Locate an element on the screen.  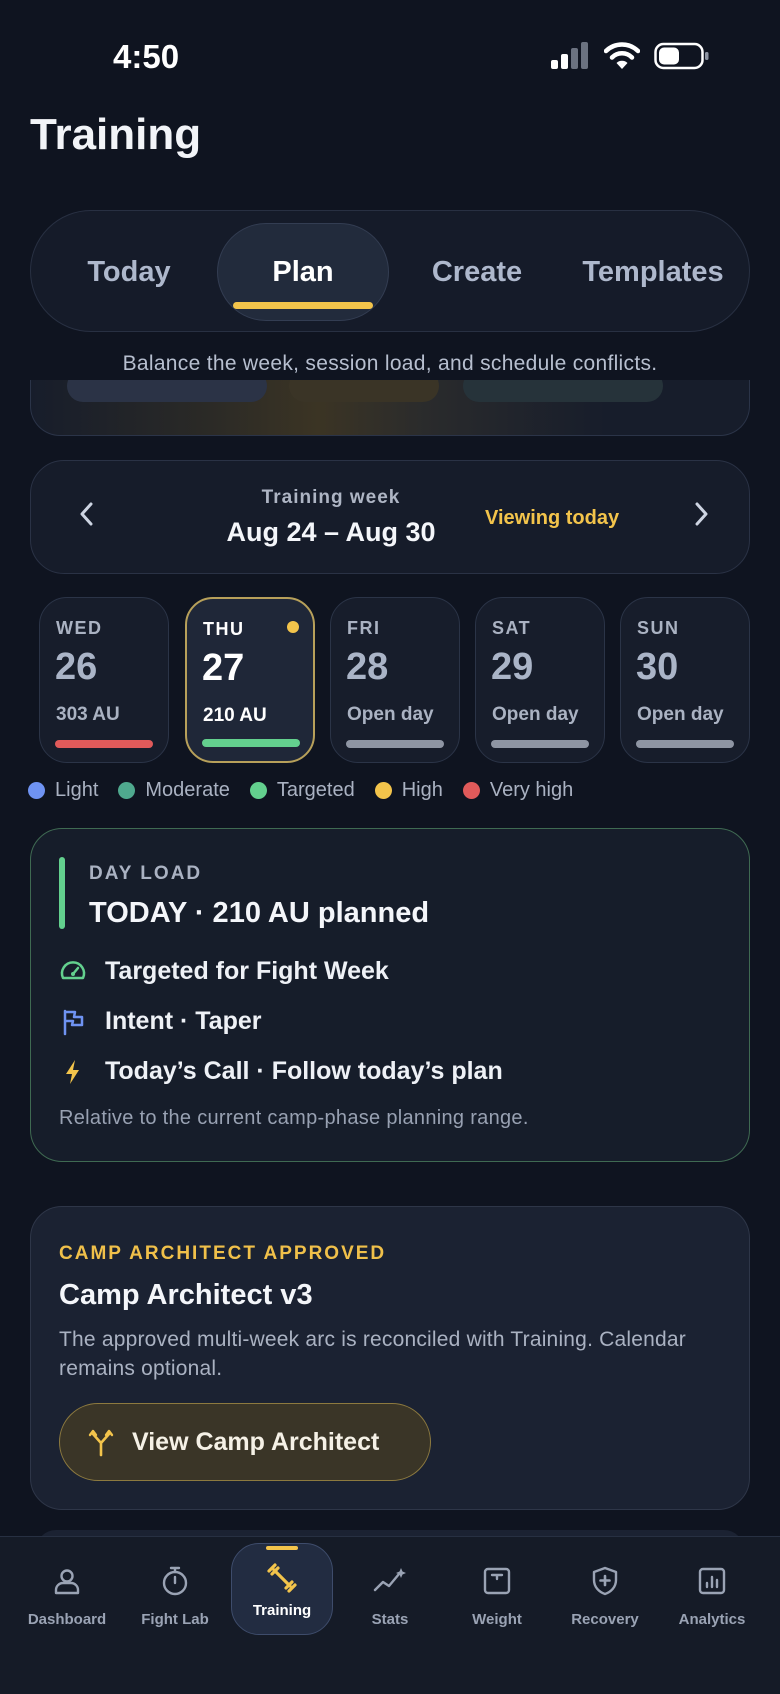
day-card-fri: FRI 28 Open day is located at coordinates (395, 680).